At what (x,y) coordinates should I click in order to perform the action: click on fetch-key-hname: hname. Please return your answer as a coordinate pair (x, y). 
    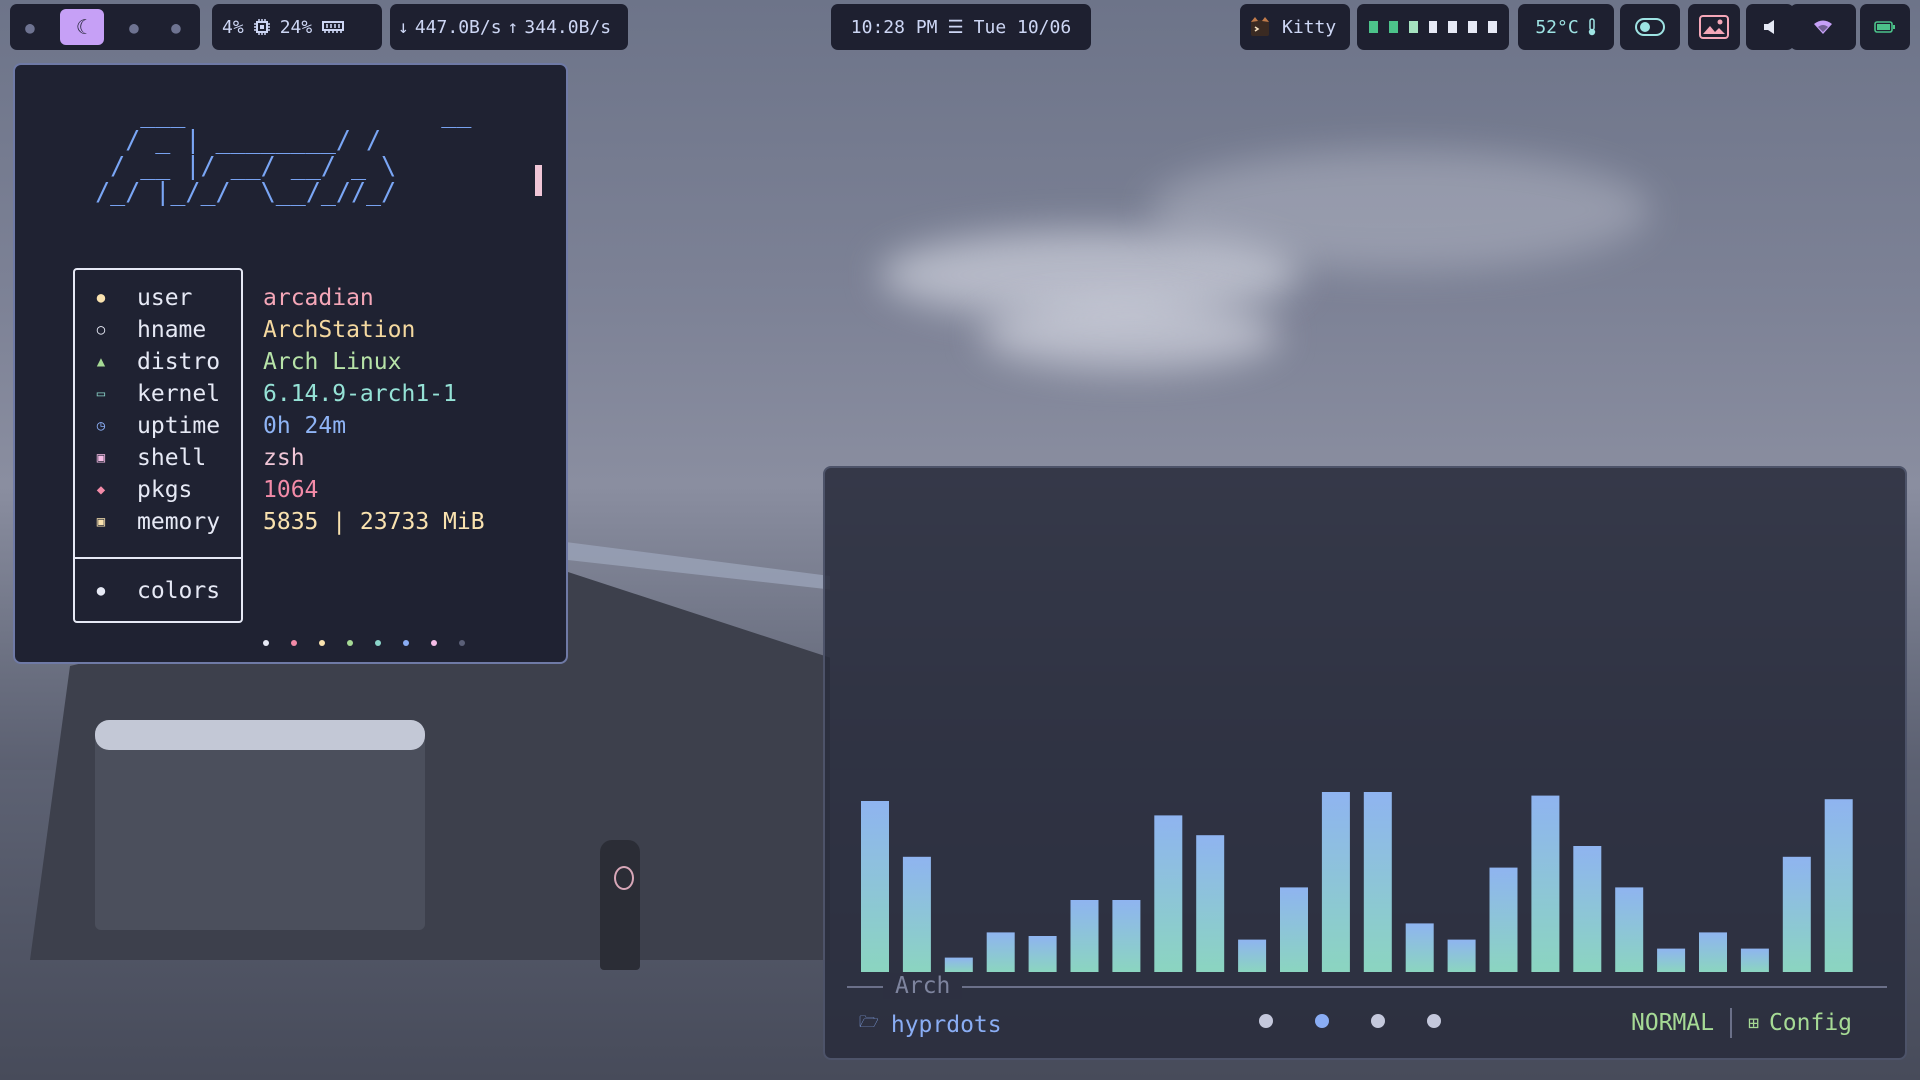
    Looking at the image, I should click on (172, 330).